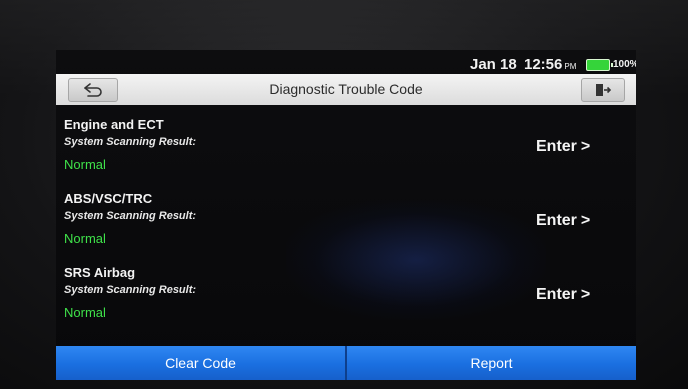  I want to click on clear-code-button: Clear Code, so click(200, 363).